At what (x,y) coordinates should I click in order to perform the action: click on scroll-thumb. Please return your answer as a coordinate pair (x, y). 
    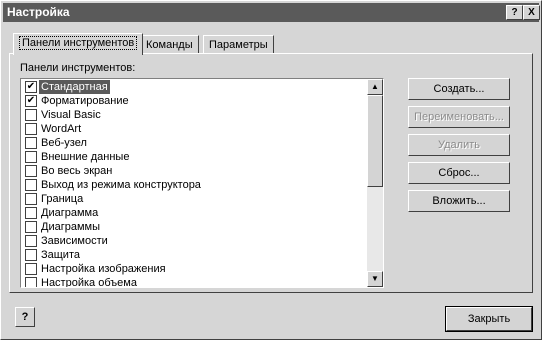
    Looking at the image, I should click on (375, 141).